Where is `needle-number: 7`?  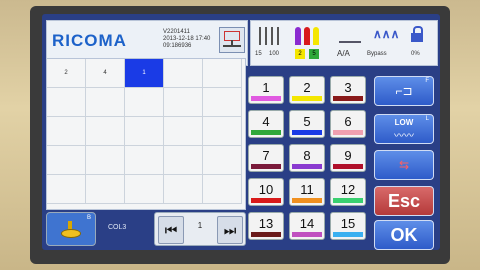
needle-number: 7 is located at coordinates (266, 155).